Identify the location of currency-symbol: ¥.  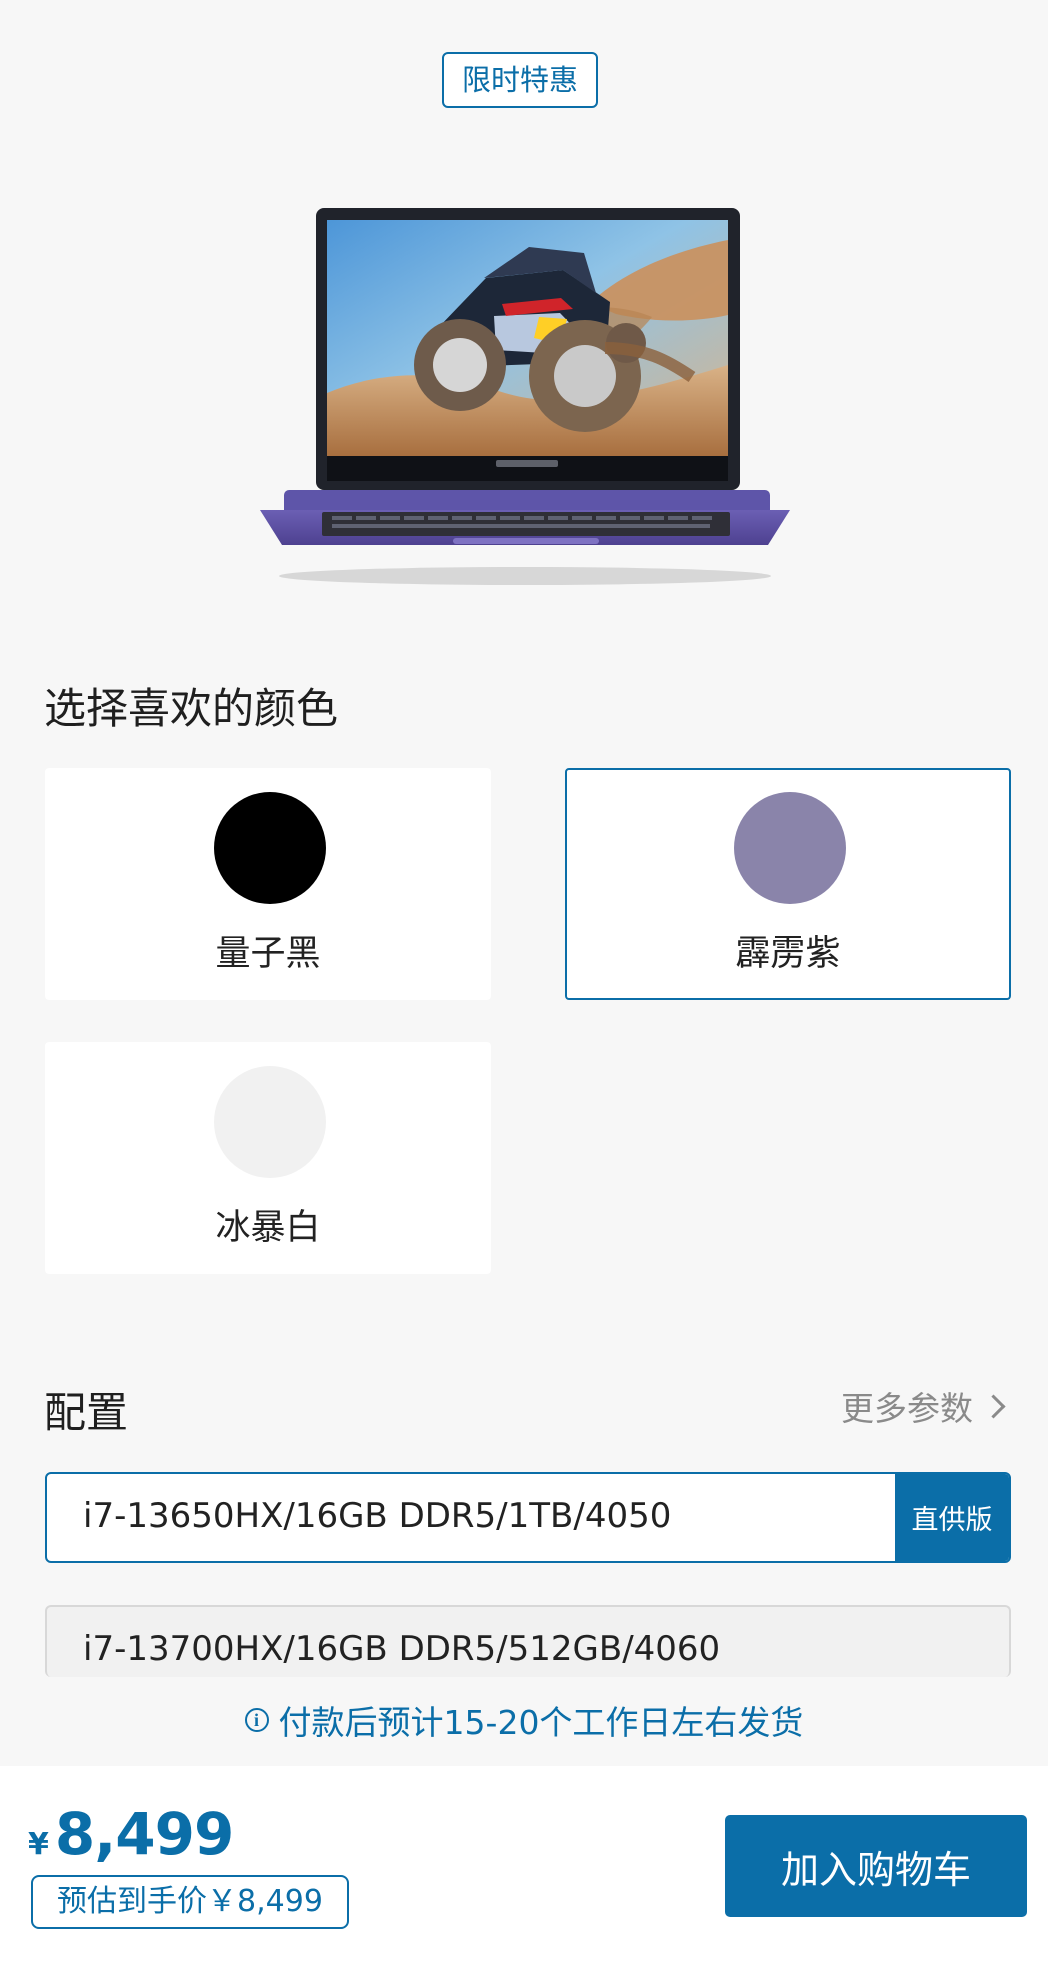
(38, 1844).